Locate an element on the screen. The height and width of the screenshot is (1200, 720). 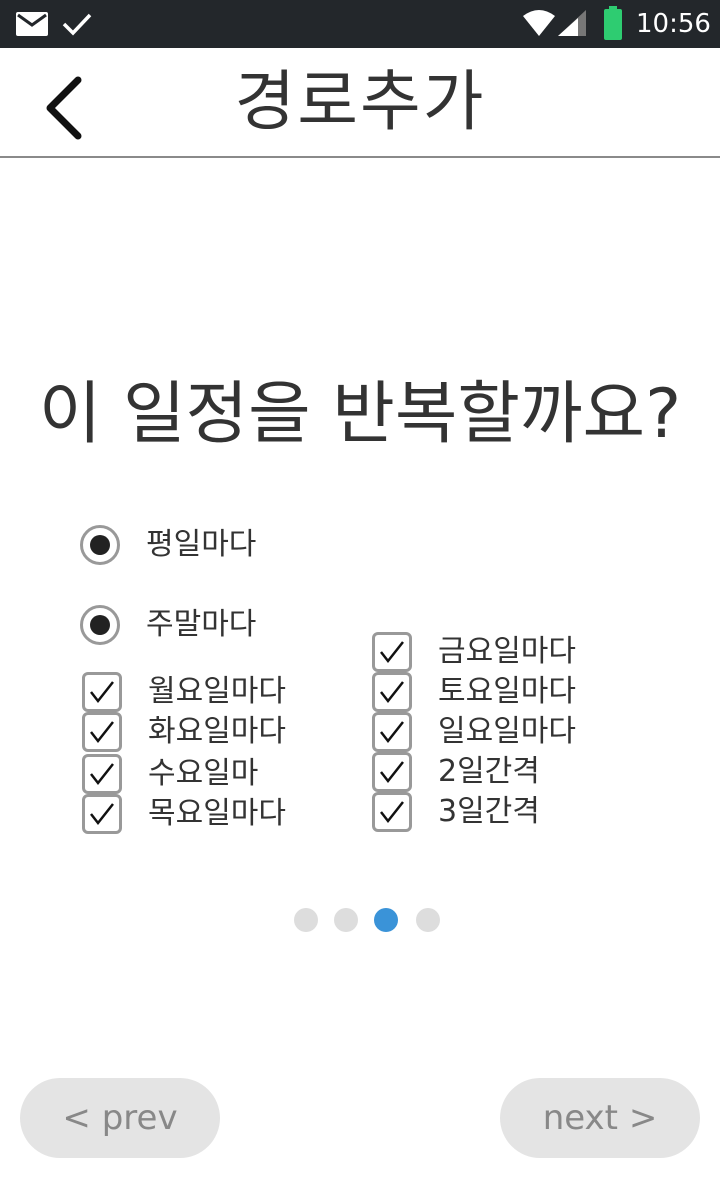
check-icon is located at coordinates (77, 26).